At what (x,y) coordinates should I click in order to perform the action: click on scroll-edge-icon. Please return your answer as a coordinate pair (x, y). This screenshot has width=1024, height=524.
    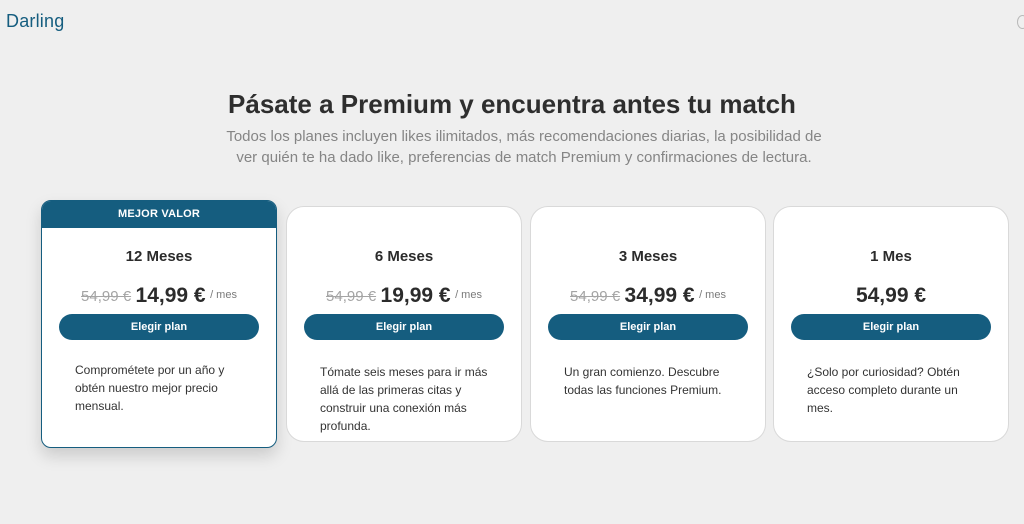
    Looking at the image, I should click on (1020, 22).